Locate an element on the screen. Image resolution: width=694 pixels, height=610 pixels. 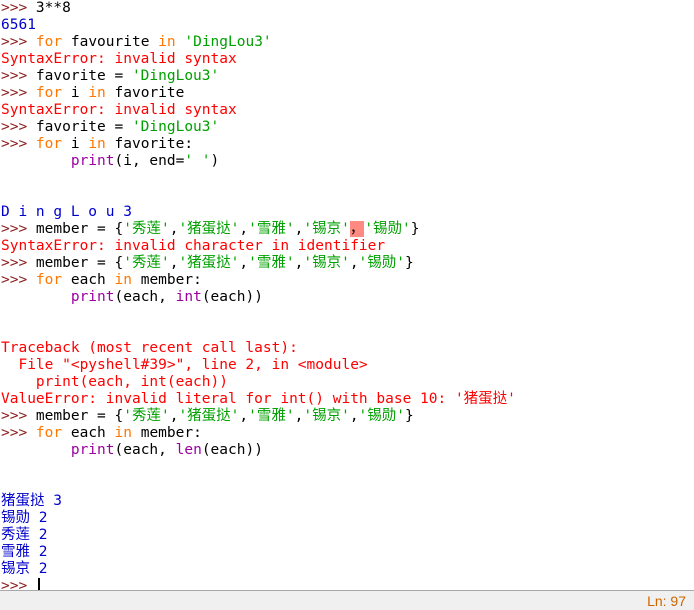
shell-line-input: >>> for i in favorite is located at coordinates (347, 93).